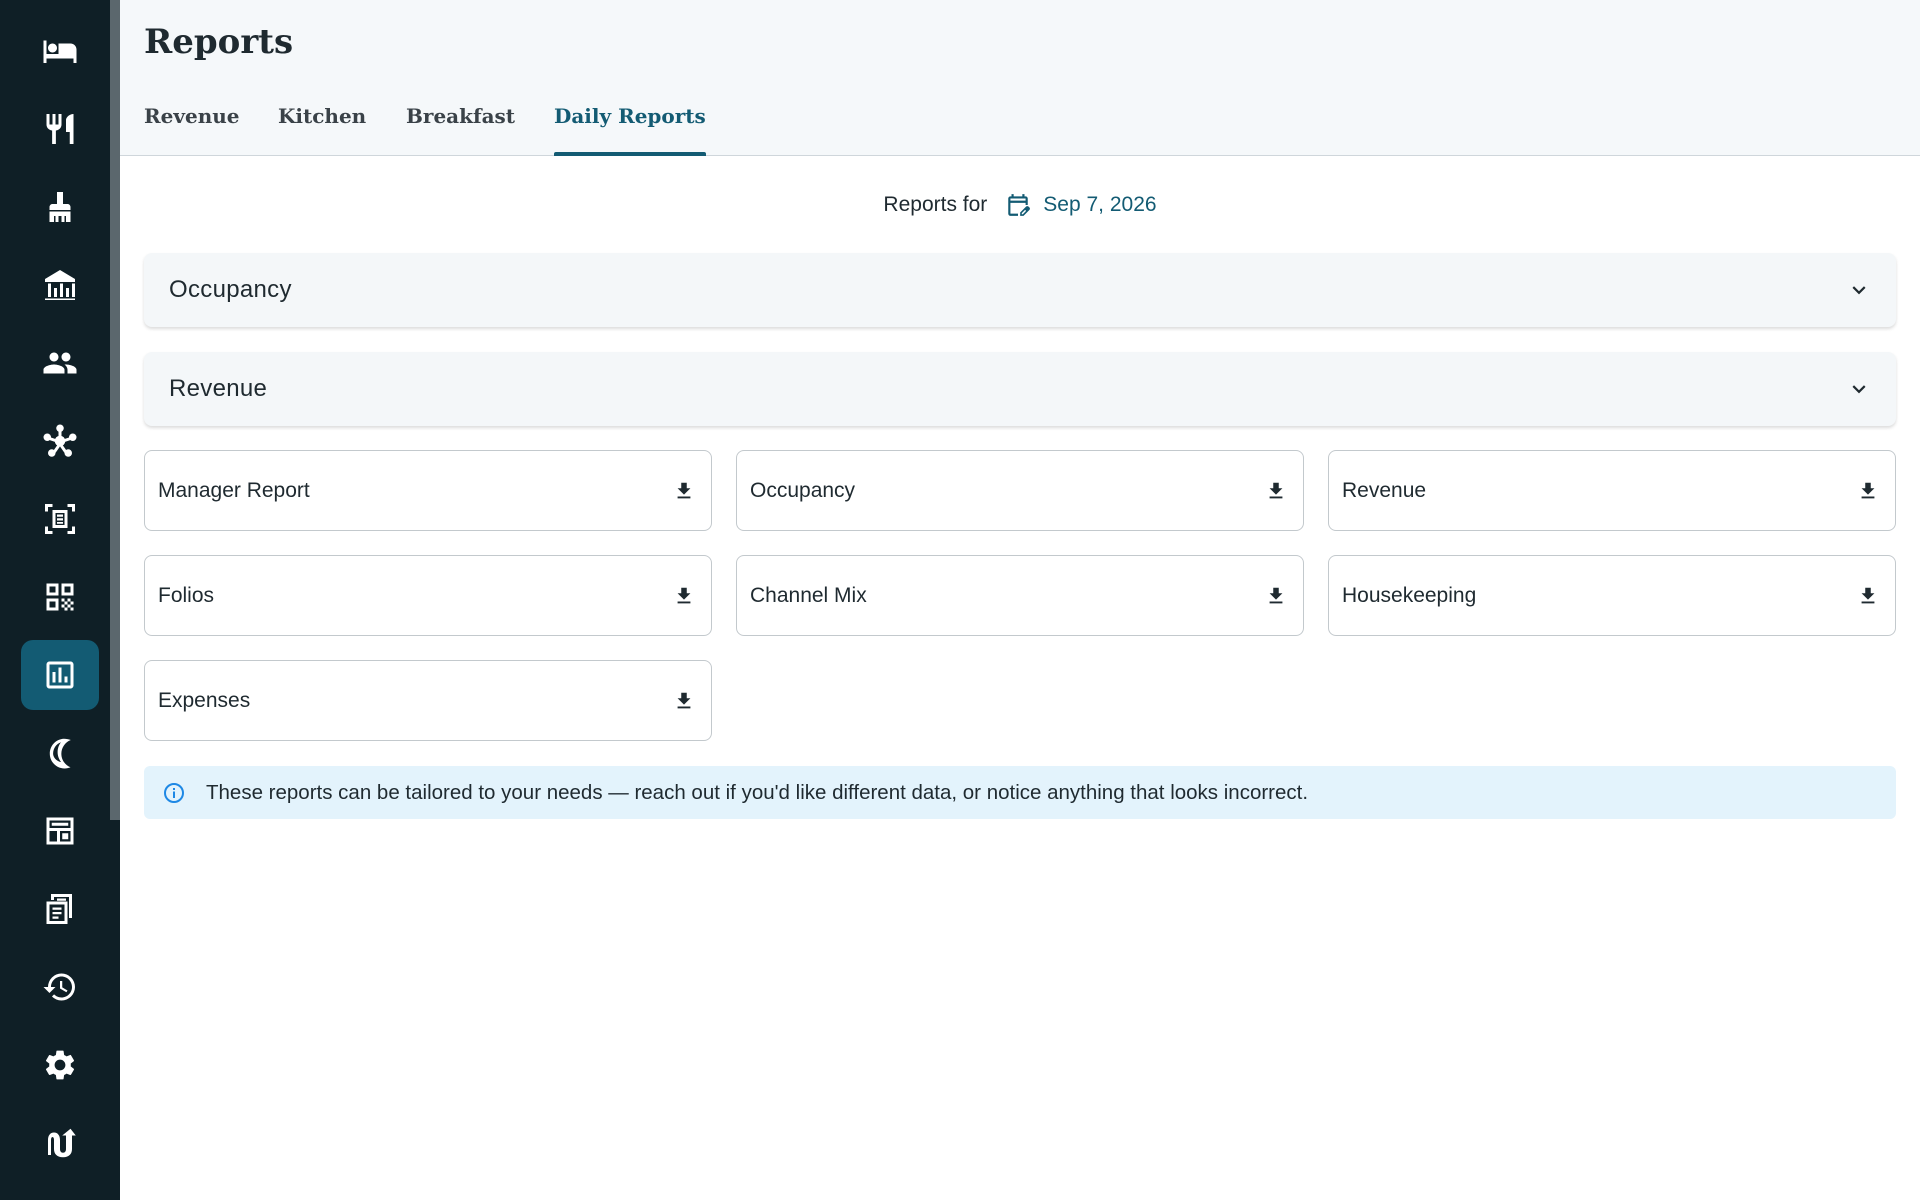  What do you see at coordinates (808, 595) in the screenshot?
I see `report-label: Channel Mix` at bounding box center [808, 595].